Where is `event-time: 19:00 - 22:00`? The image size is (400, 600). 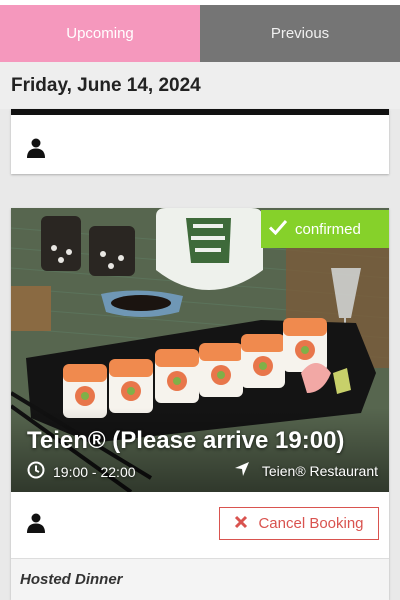
event-time: 19:00 - 22:00 is located at coordinates (81, 471).